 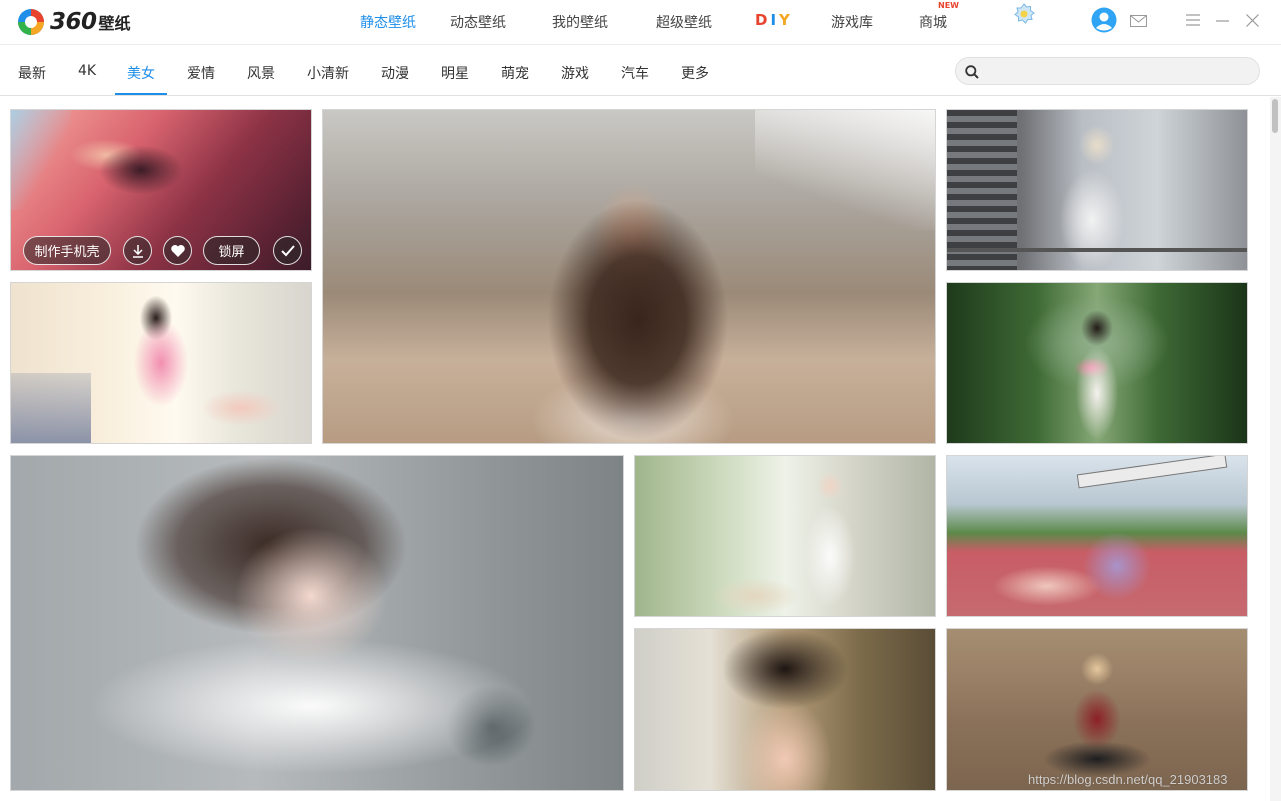 What do you see at coordinates (763, 20) in the screenshot?
I see `diy-letter-d: D` at bounding box center [763, 20].